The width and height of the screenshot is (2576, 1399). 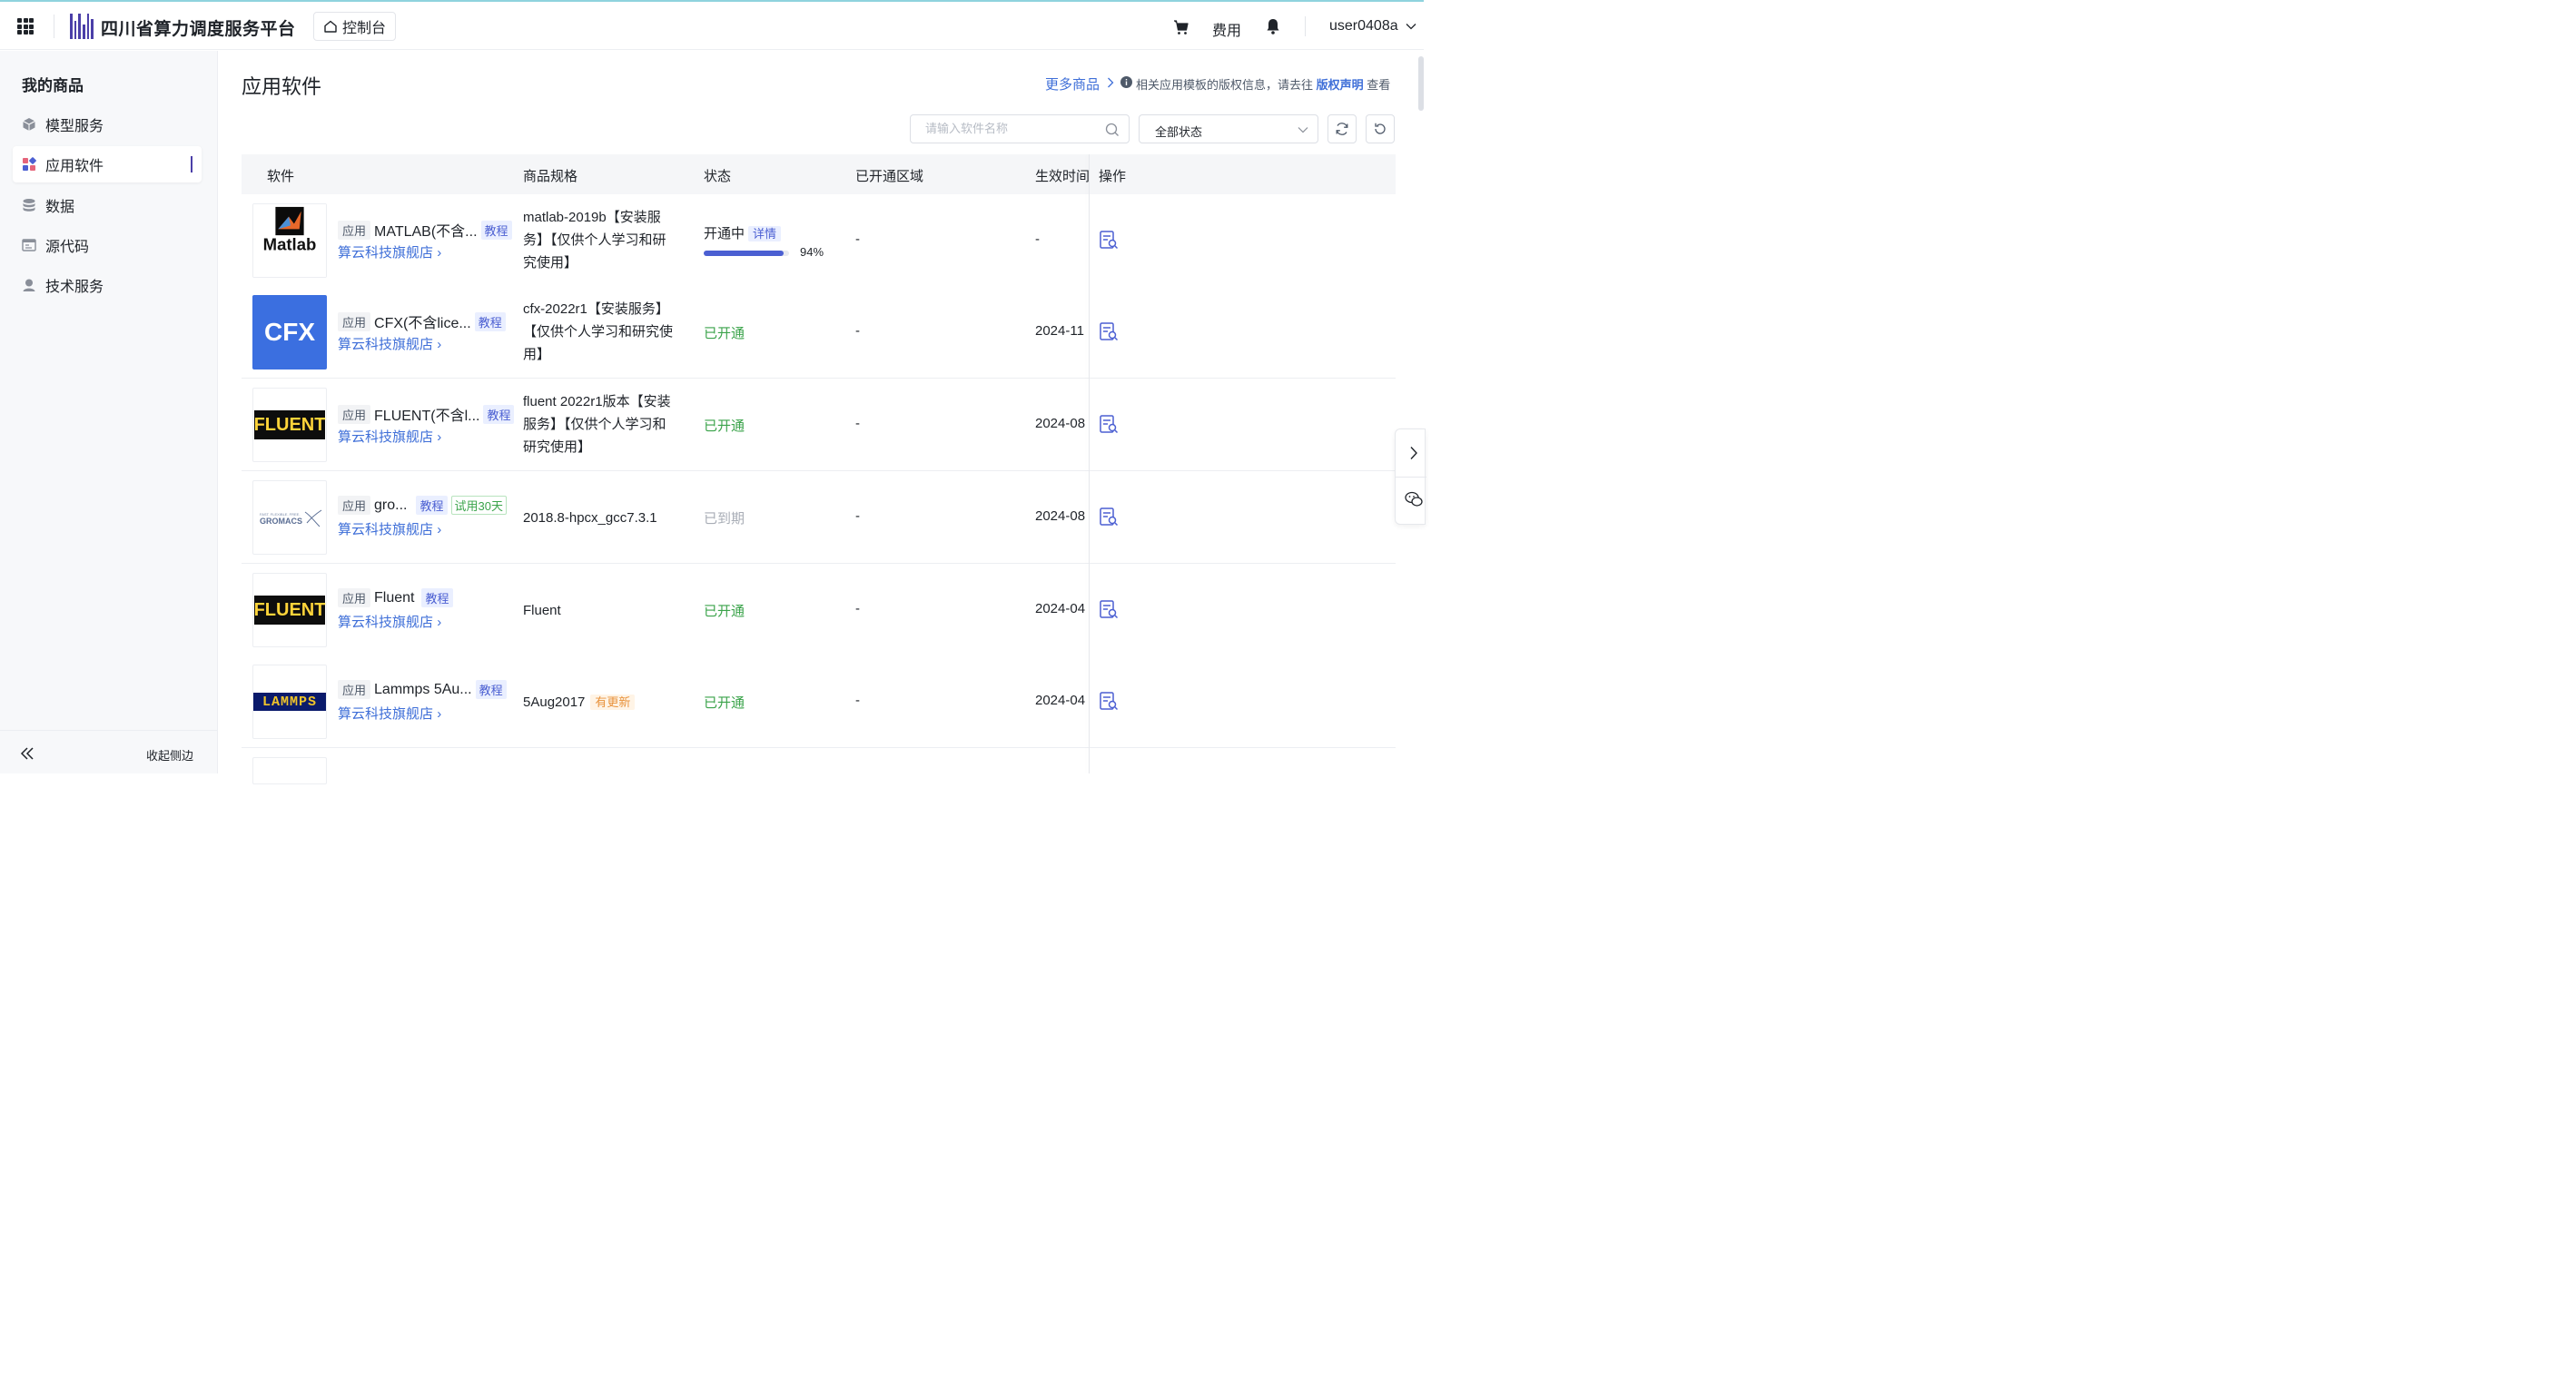 What do you see at coordinates (198, 29) in the screenshot?
I see `platform-title: 四川省算力调度服务平台` at bounding box center [198, 29].